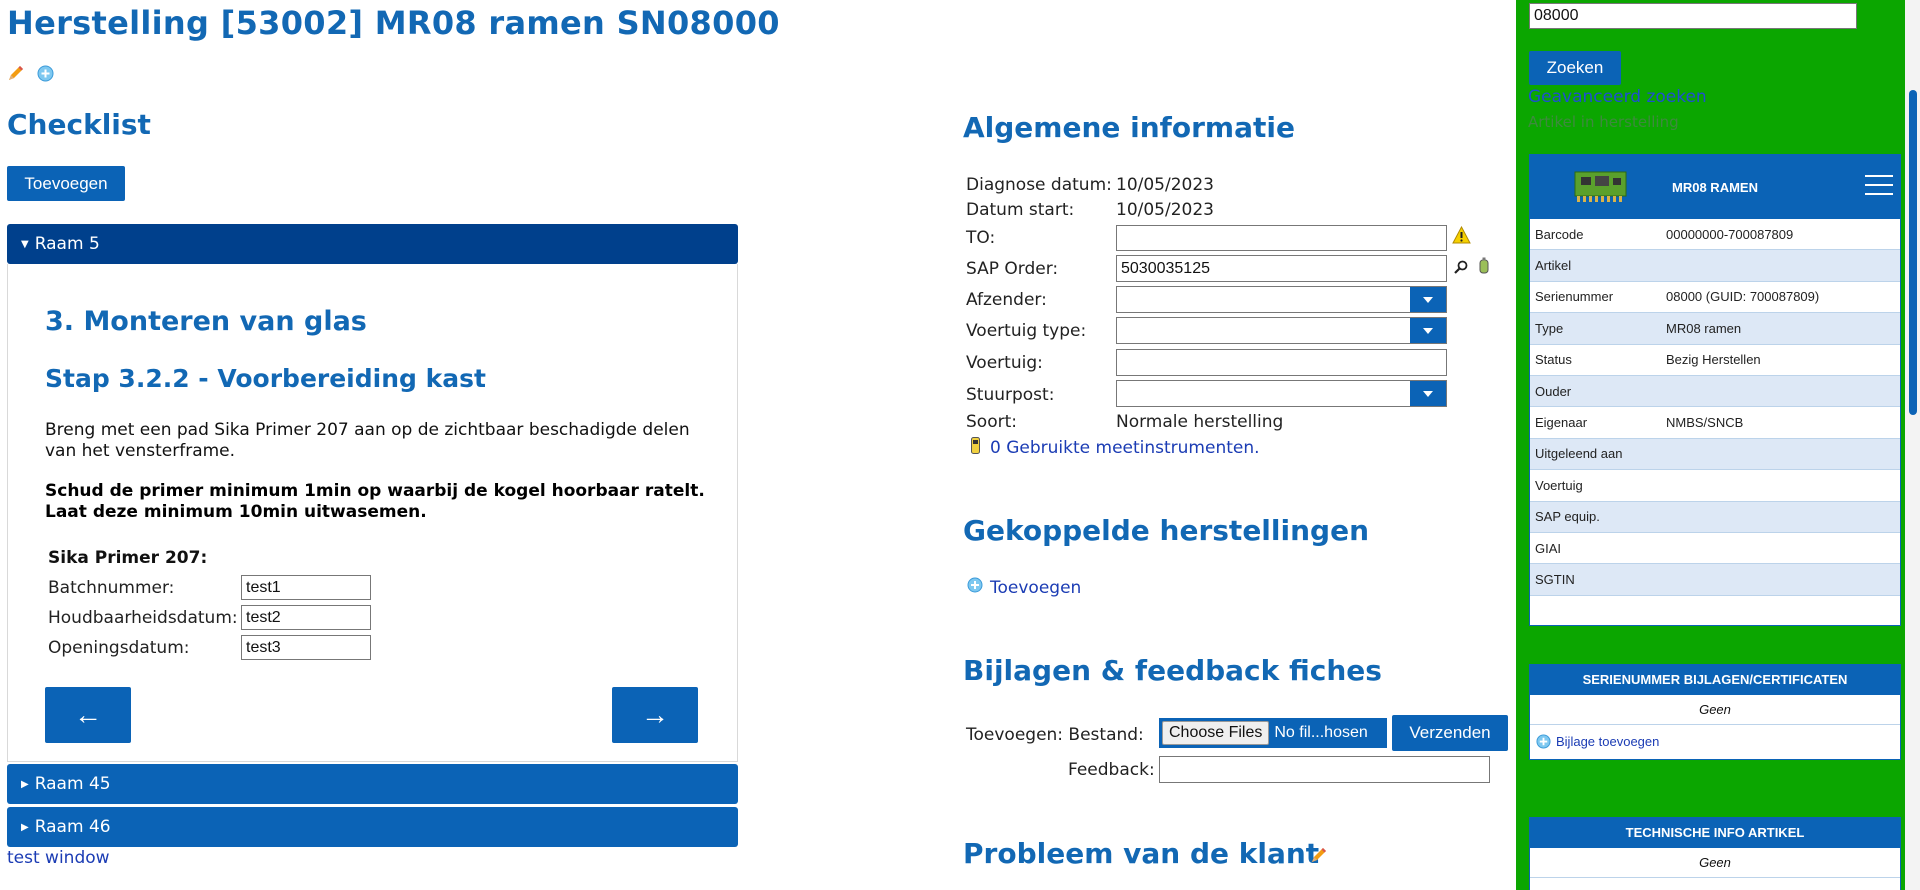 The image size is (1920, 890). Describe the element at coordinates (206, 321) in the screenshot. I see `step-heading: 3. Monteren van glas` at that location.